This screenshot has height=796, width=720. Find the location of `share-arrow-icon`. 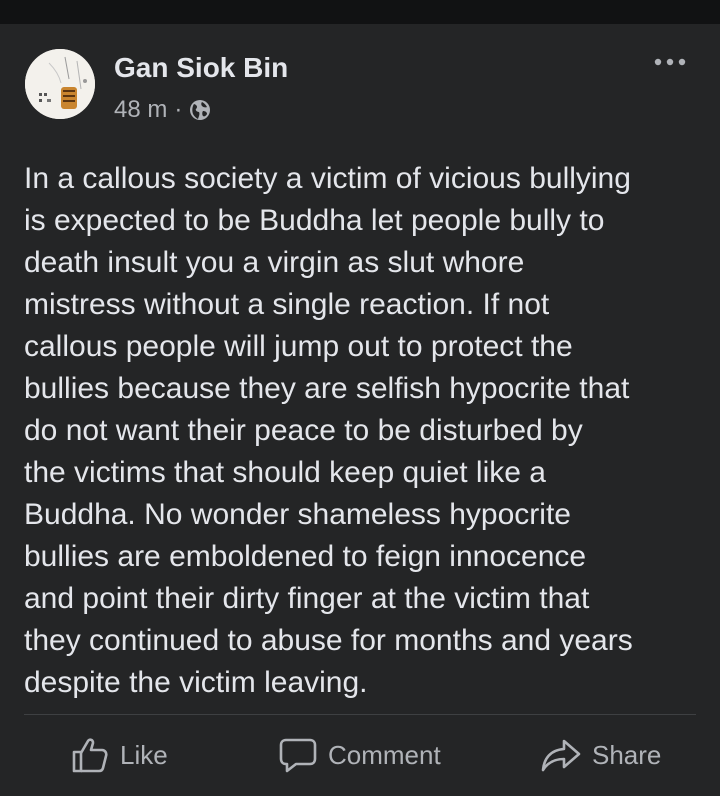

share-arrow-icon is located at coordinates (561, 755).